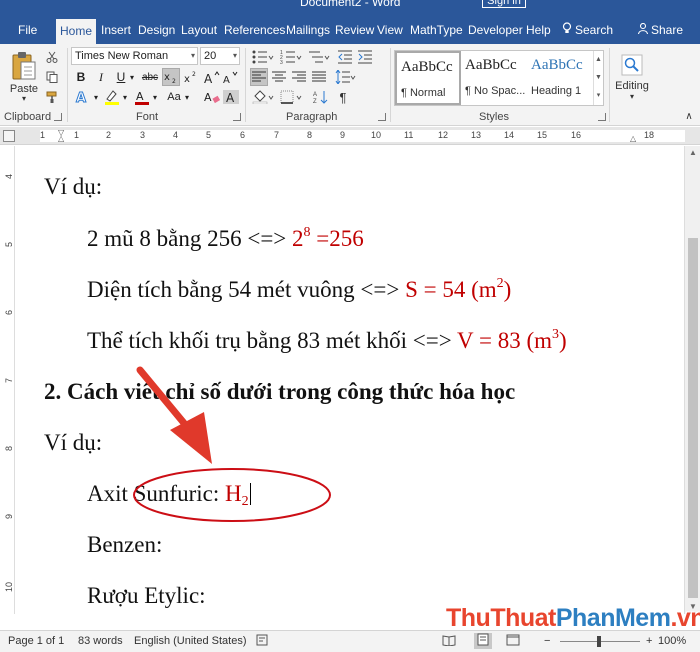 The height and width of the screenshot is (652, 700). I want to click on web-layout-icon, so click(513, 641).